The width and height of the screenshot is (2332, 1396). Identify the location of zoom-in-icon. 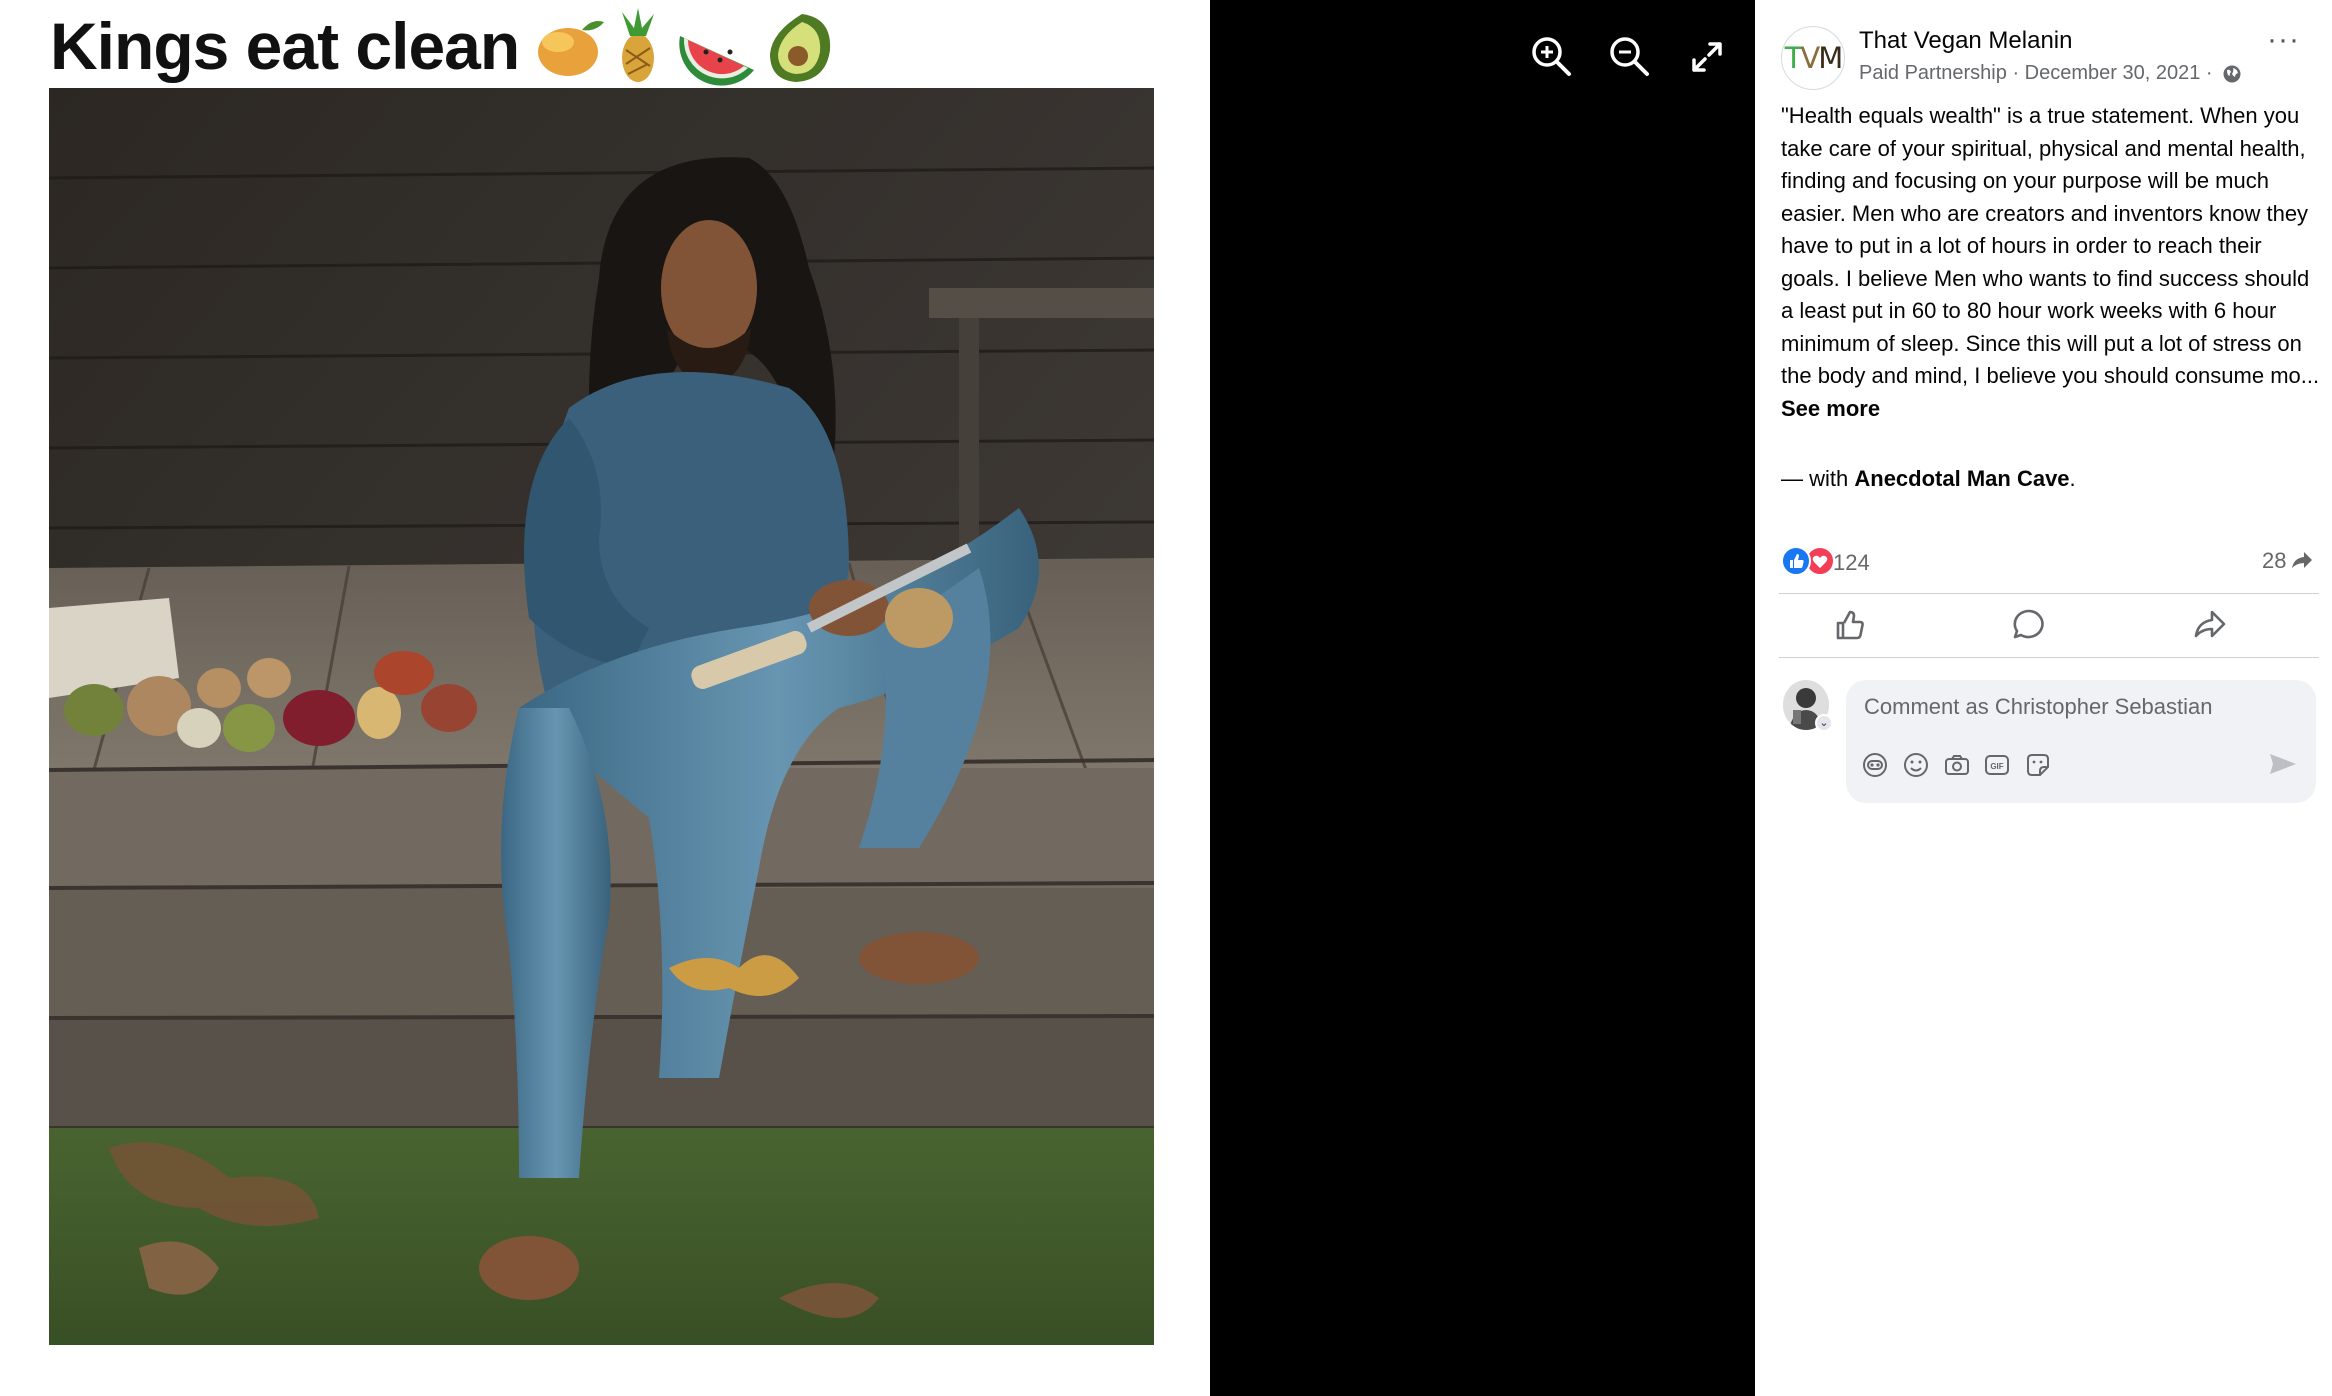
(1551, 56).